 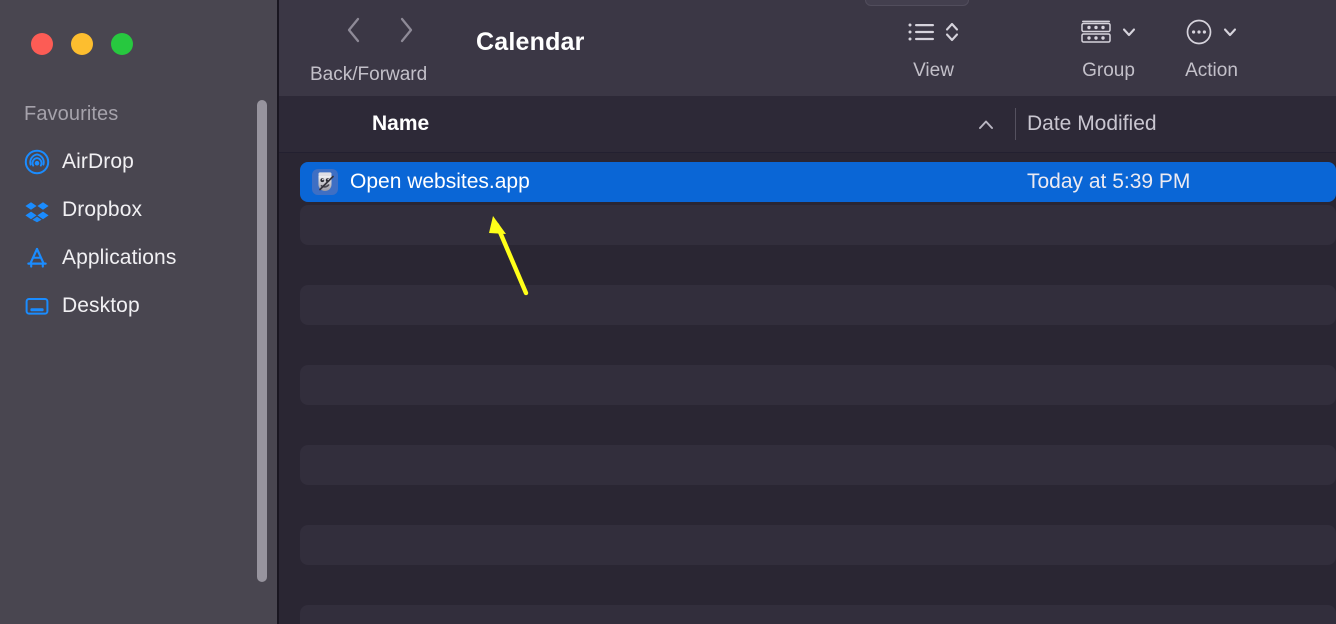 What do you see at coordinates (917, 3) in the screenshot?
I see `search-field-partial` at bounding box center [917, 3].